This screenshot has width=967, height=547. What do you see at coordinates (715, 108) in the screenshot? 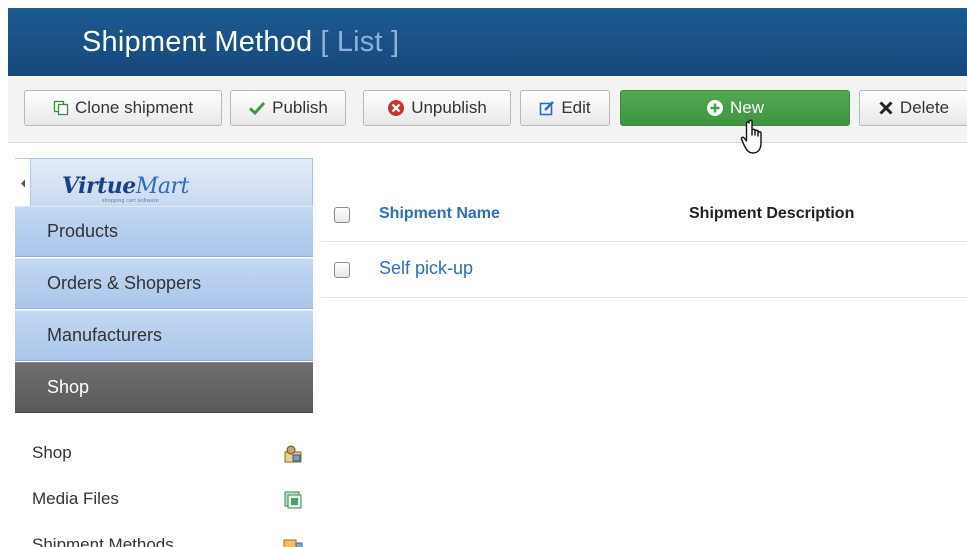
I see `plus-circle-icon` at bounding box center [715, 108].